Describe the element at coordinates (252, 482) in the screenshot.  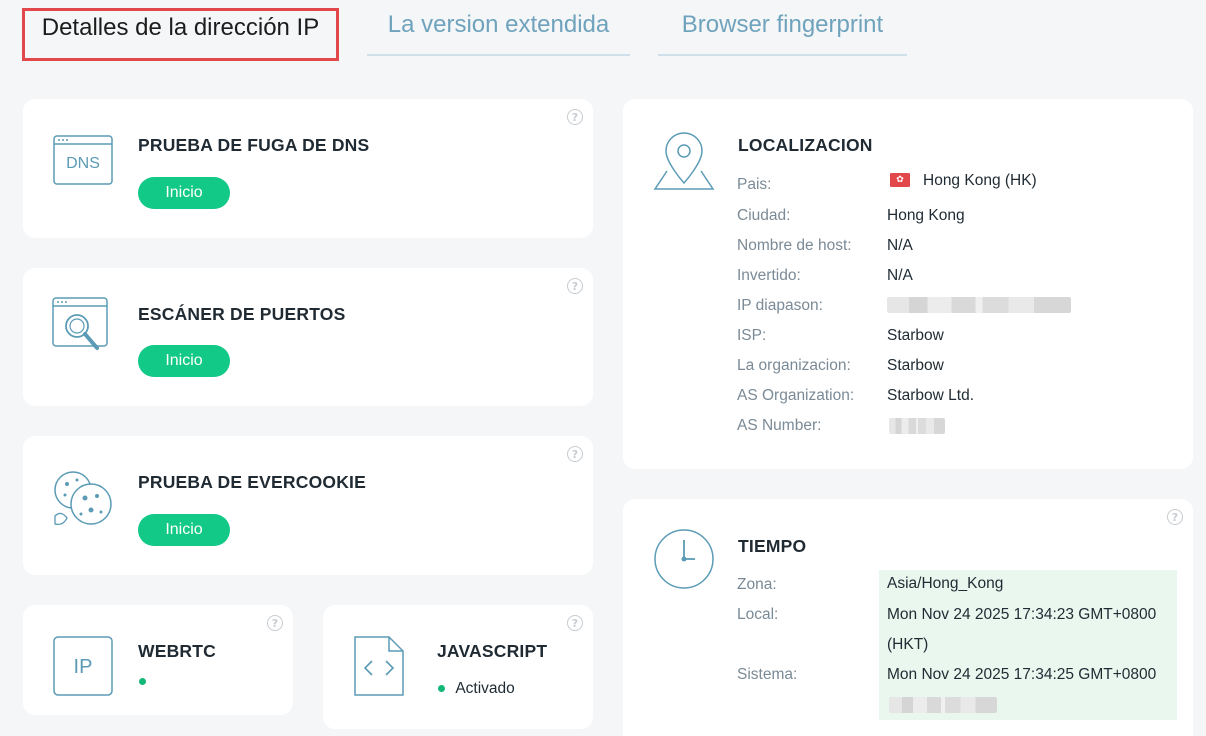
I see `evercookie-title: PRUEBA DE EVERCOOKIE` at that location.